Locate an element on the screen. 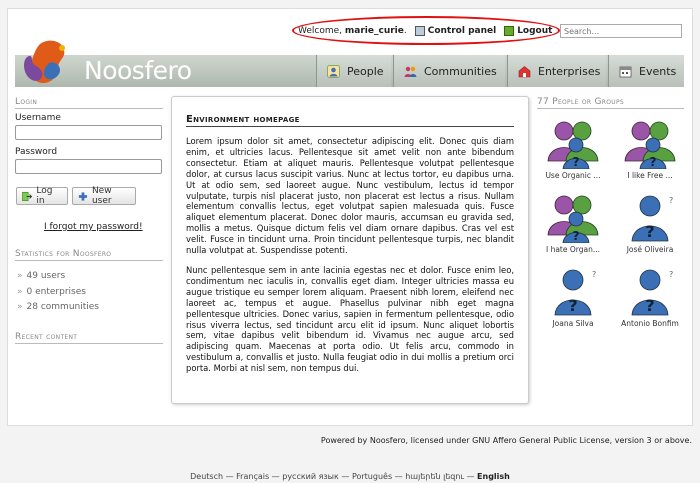 The width and height of the screenshot is (700, 483). profile-name: José Oliveira is located at coordinates (650, 249).